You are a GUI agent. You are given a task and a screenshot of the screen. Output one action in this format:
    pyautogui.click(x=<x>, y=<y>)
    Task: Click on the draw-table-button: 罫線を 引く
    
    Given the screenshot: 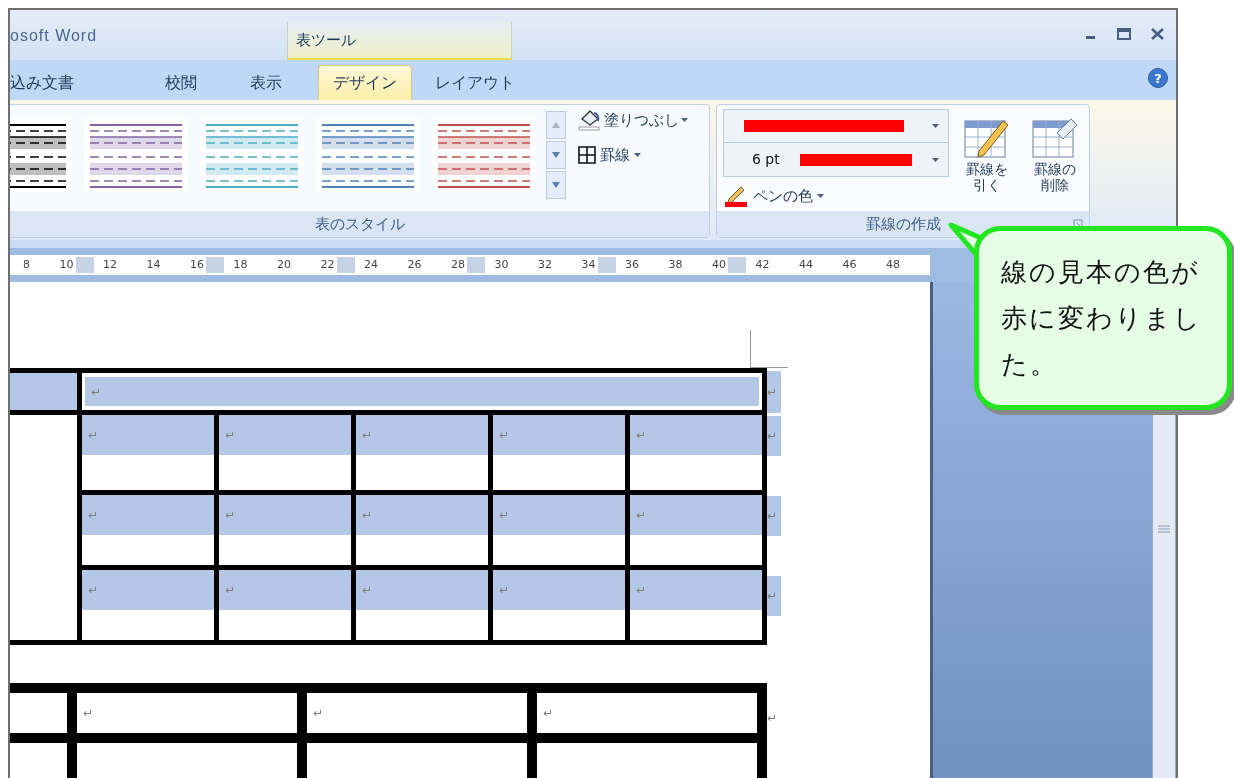 What is the action you would take?
    pyautogui.click(x=987, y=160)
    